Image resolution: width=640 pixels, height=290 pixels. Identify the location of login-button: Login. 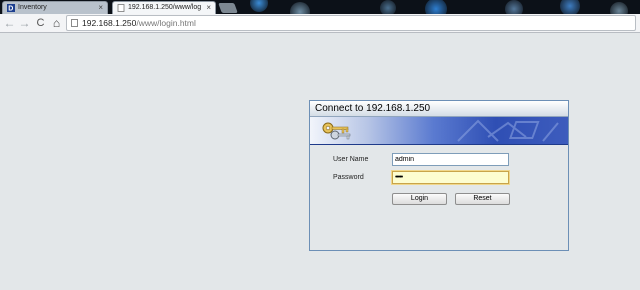
(419, 199).